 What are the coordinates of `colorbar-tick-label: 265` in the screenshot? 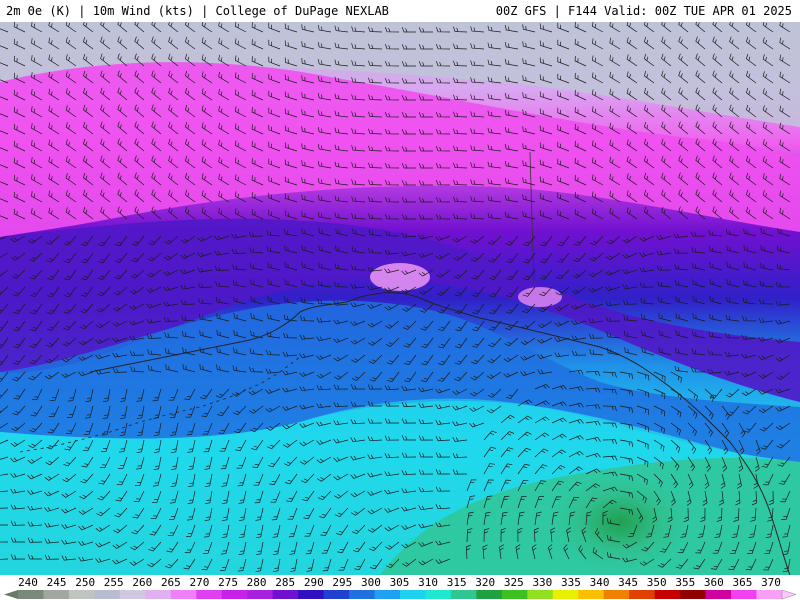 It's located at (170, 582).